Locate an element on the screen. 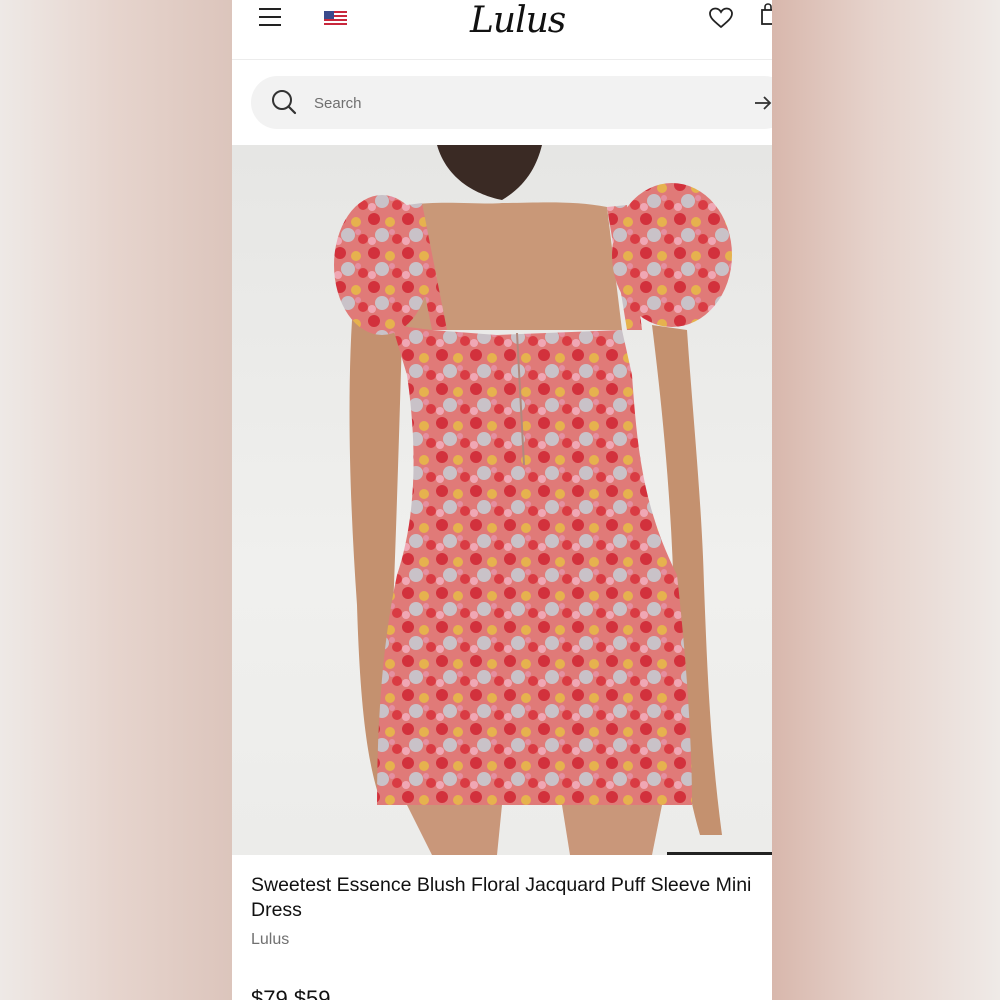 The width and height of the screenshot is (1000, 1000). site-header: Lulus is located at coordinates (502, 30).